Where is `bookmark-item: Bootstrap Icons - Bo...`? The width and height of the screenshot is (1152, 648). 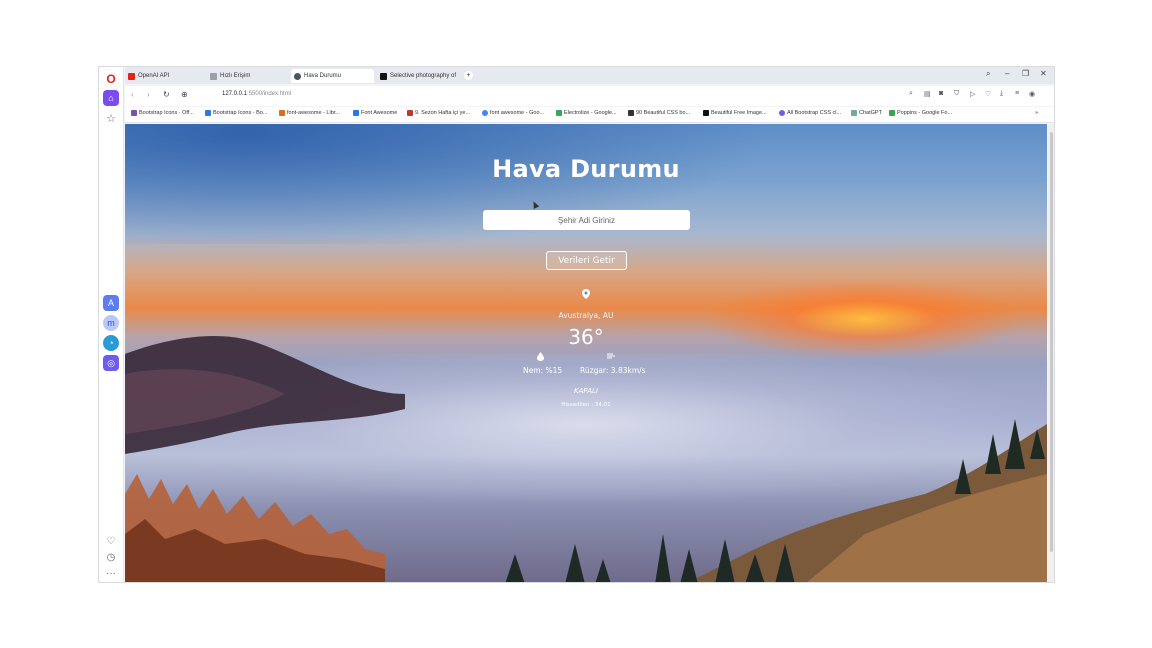 bookmark-item: Bootstrap Icons - Bo... is located at coordinates (236, 113).